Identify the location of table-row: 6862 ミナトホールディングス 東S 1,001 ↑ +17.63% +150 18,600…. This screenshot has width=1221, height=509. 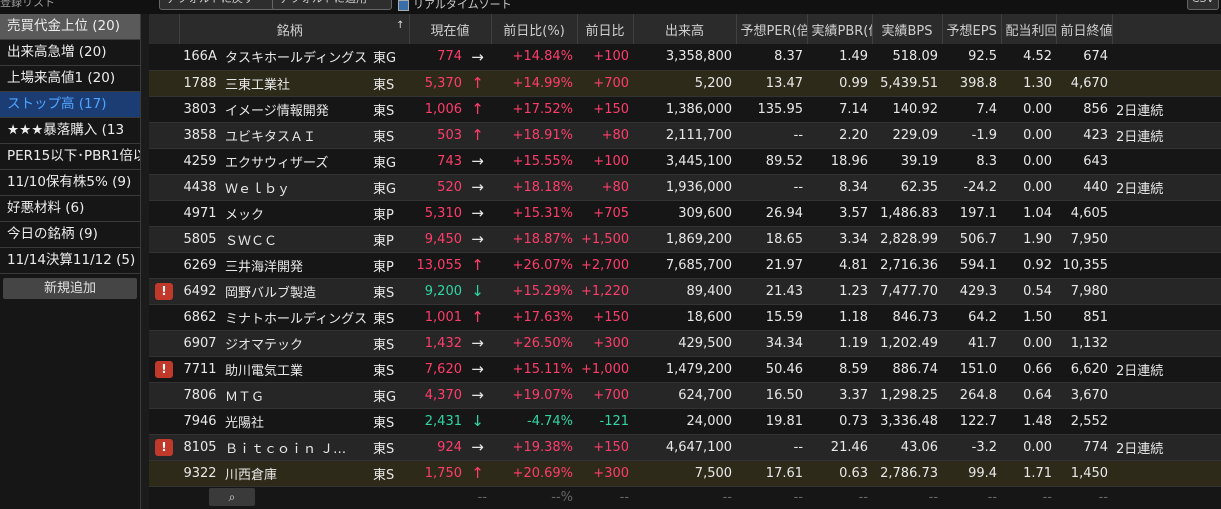
(685, 317).